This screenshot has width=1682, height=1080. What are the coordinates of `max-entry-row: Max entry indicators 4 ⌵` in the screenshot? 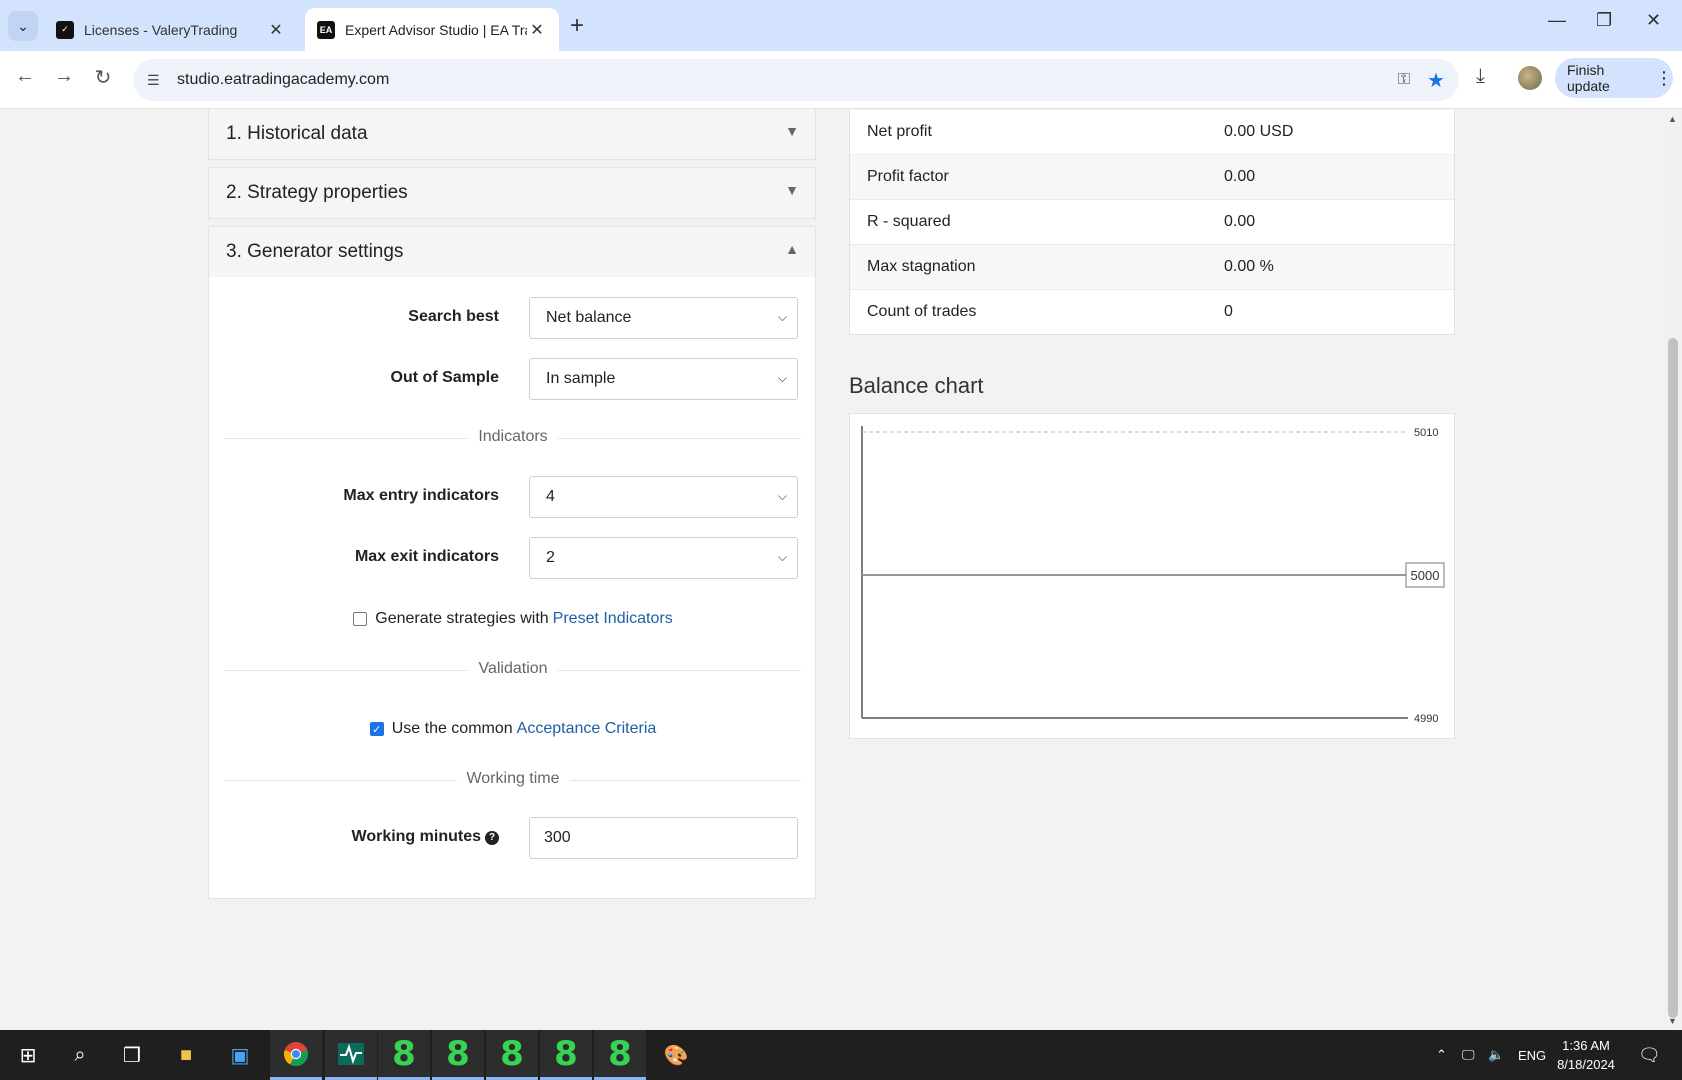 It's located at (513, 497).